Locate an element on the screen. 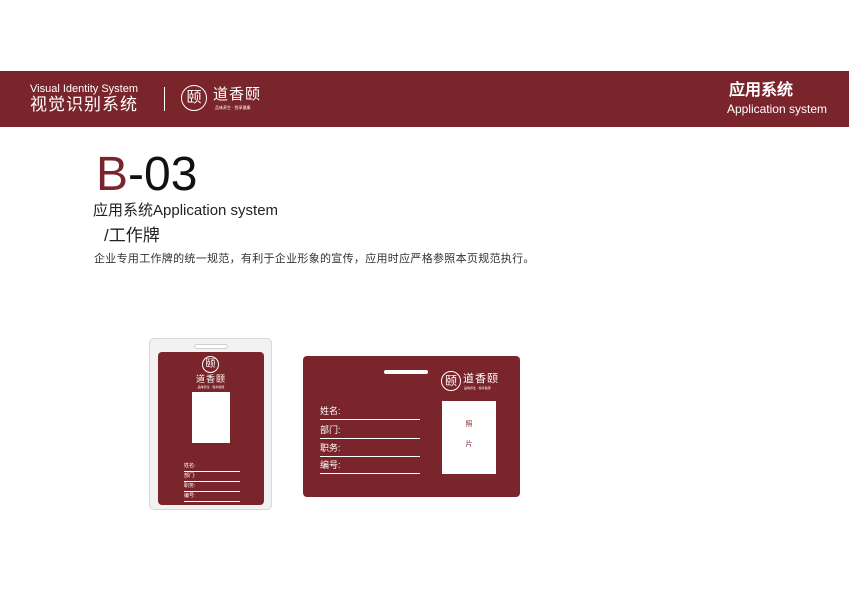 Image resolution: width=849 pixels, height=600 pixels. page-description: 企业专用工作牌的统一规范，有利于企业形象的宣传，应用时应严格参照本页规范执行。 is located at coordinates (314, 259).